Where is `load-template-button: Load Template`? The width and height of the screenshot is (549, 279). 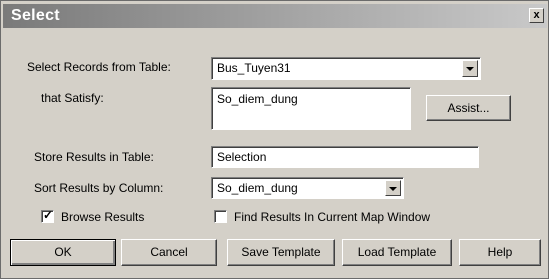
load-template-button: Load Template is located at coordinates (397, 252).